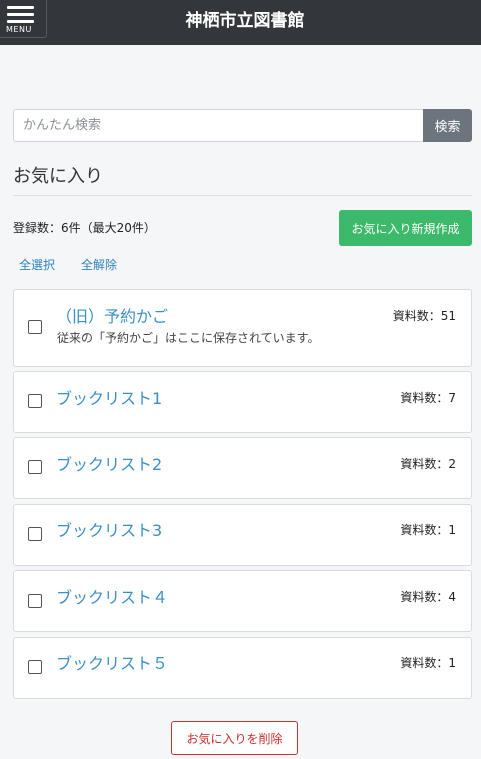 Image resolution: width=481 pixels, height=759 pixels. Describe the element at coordinates (242, 535) in the screenshot. I see `favorite-list-item: ブックリスト3 資料数：1` at that location.